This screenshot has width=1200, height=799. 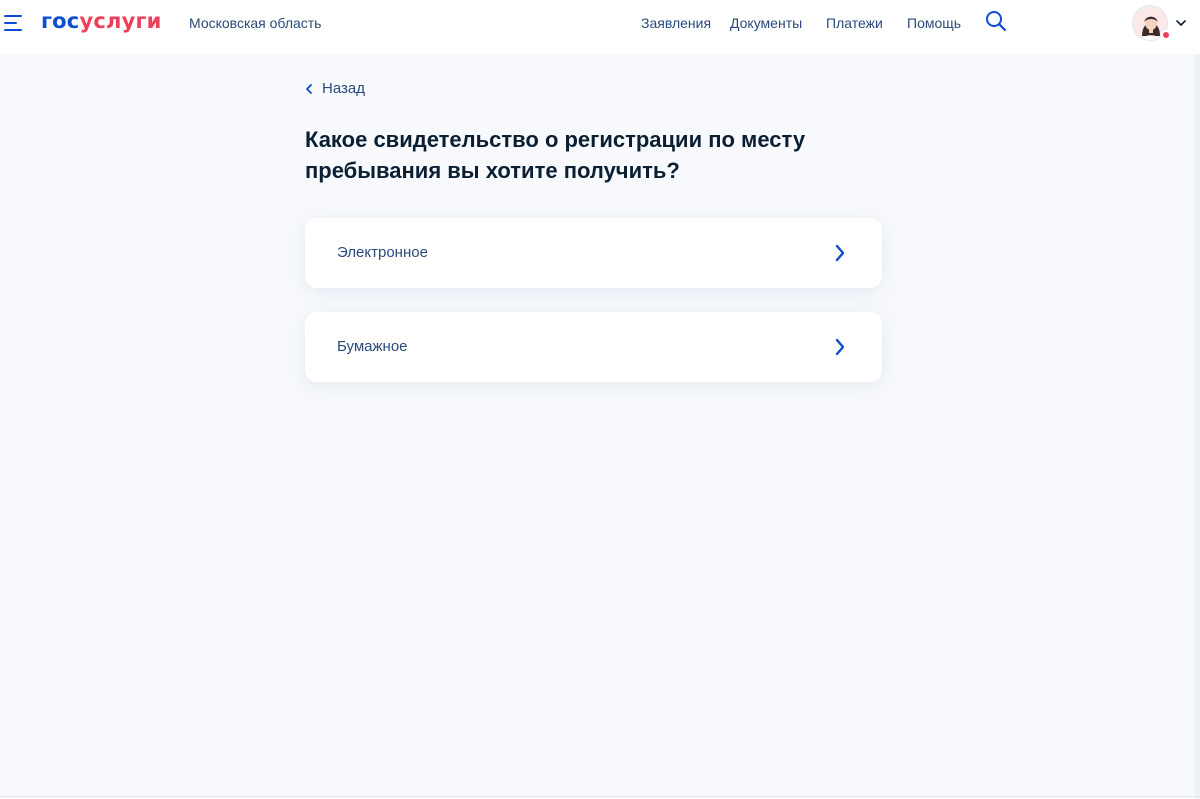 I want to click on option-label: Бумажное, so click(x=372, y=346).